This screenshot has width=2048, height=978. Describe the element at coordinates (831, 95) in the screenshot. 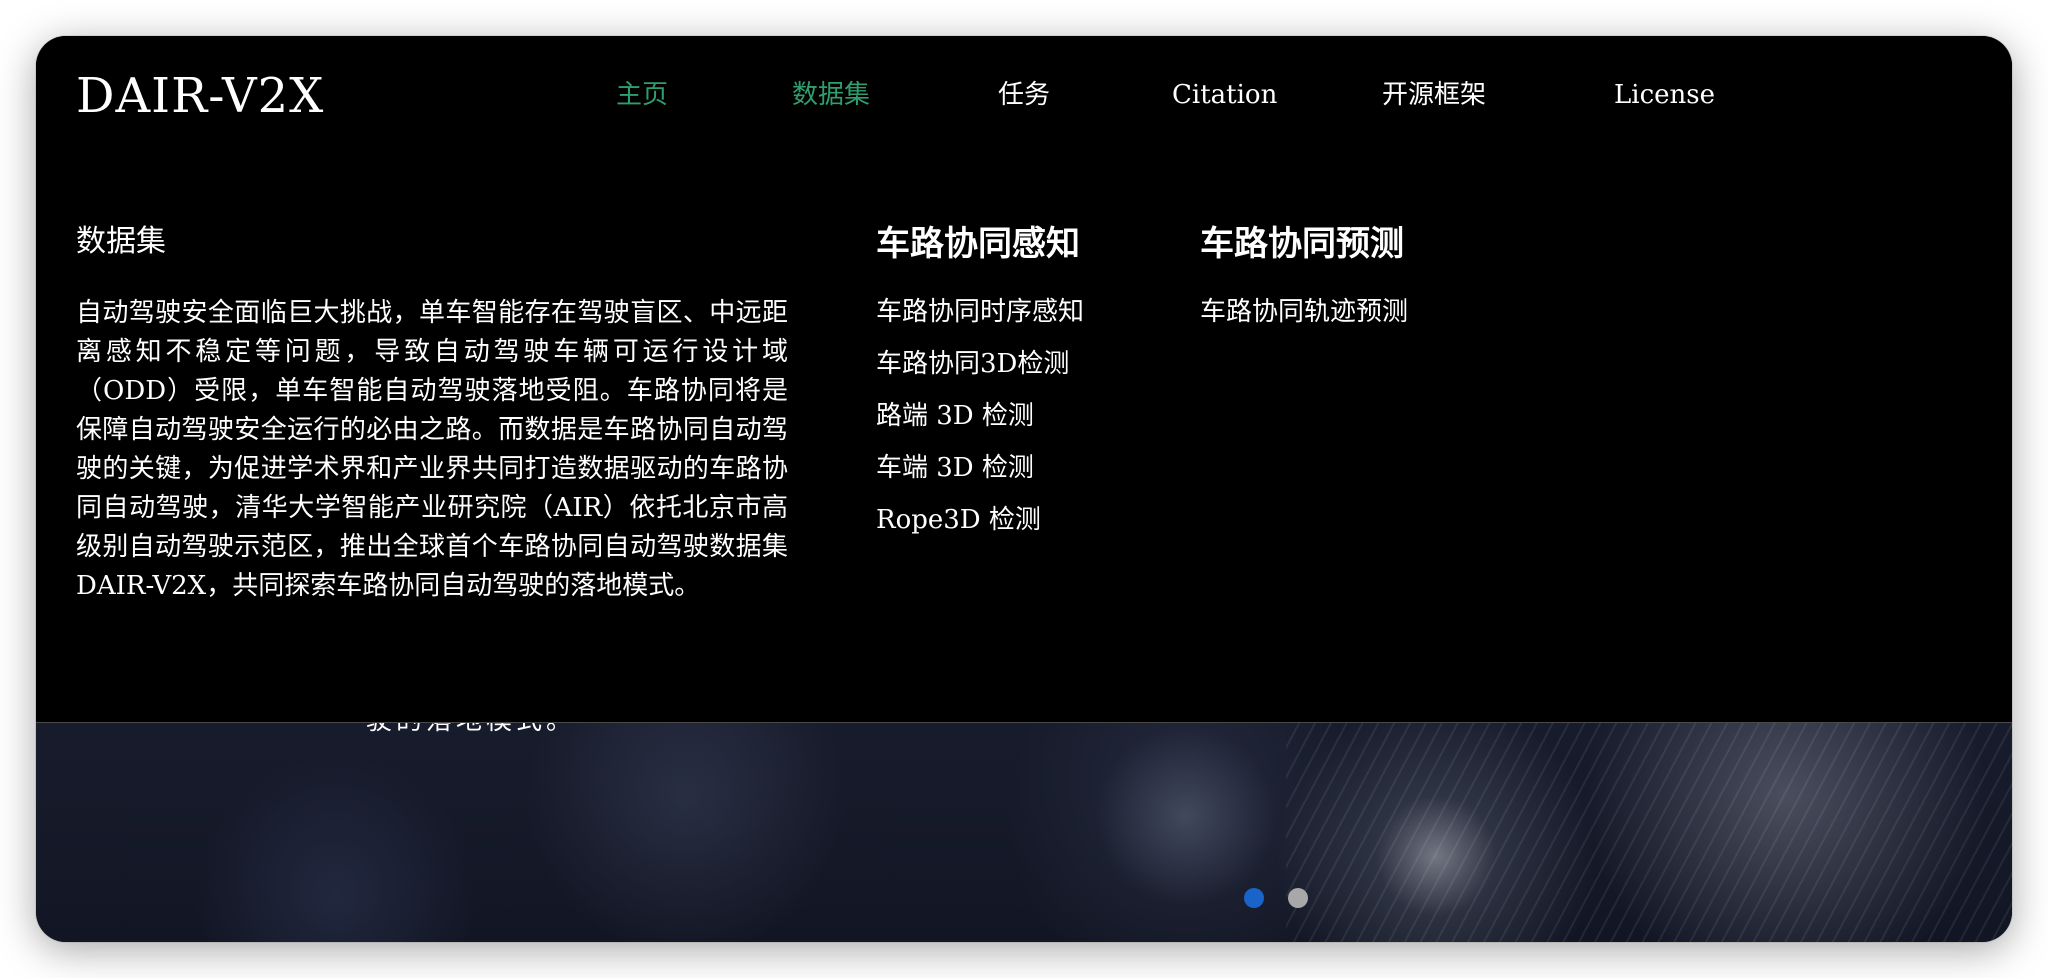

I see `nav-dataset: 数据集` at that location.